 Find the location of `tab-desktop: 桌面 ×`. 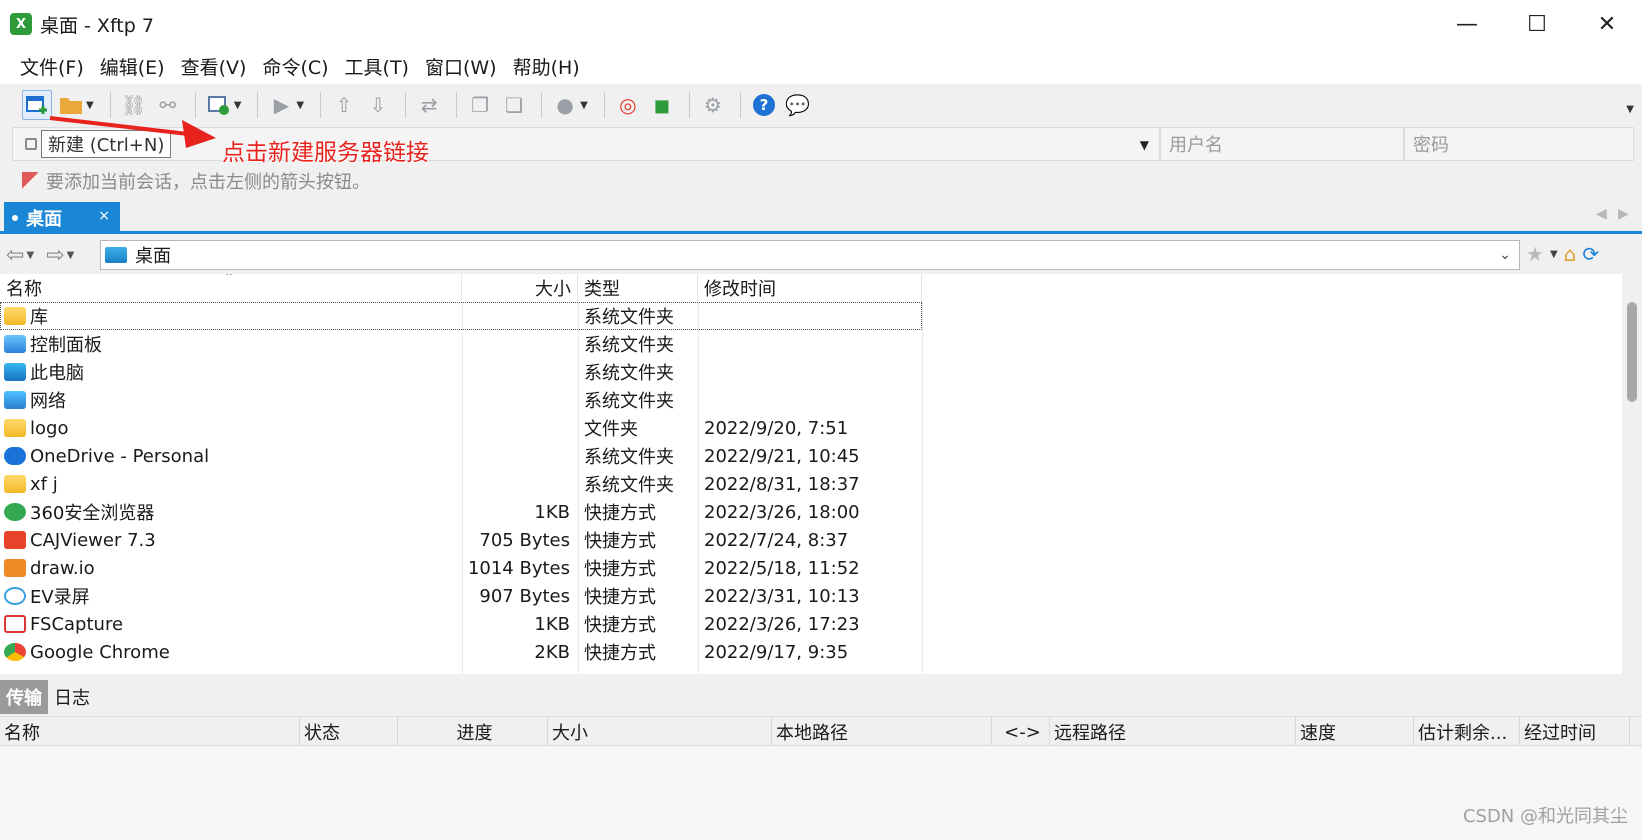

tab-desktop: 桌面 × is located at coordinates (62, 218).